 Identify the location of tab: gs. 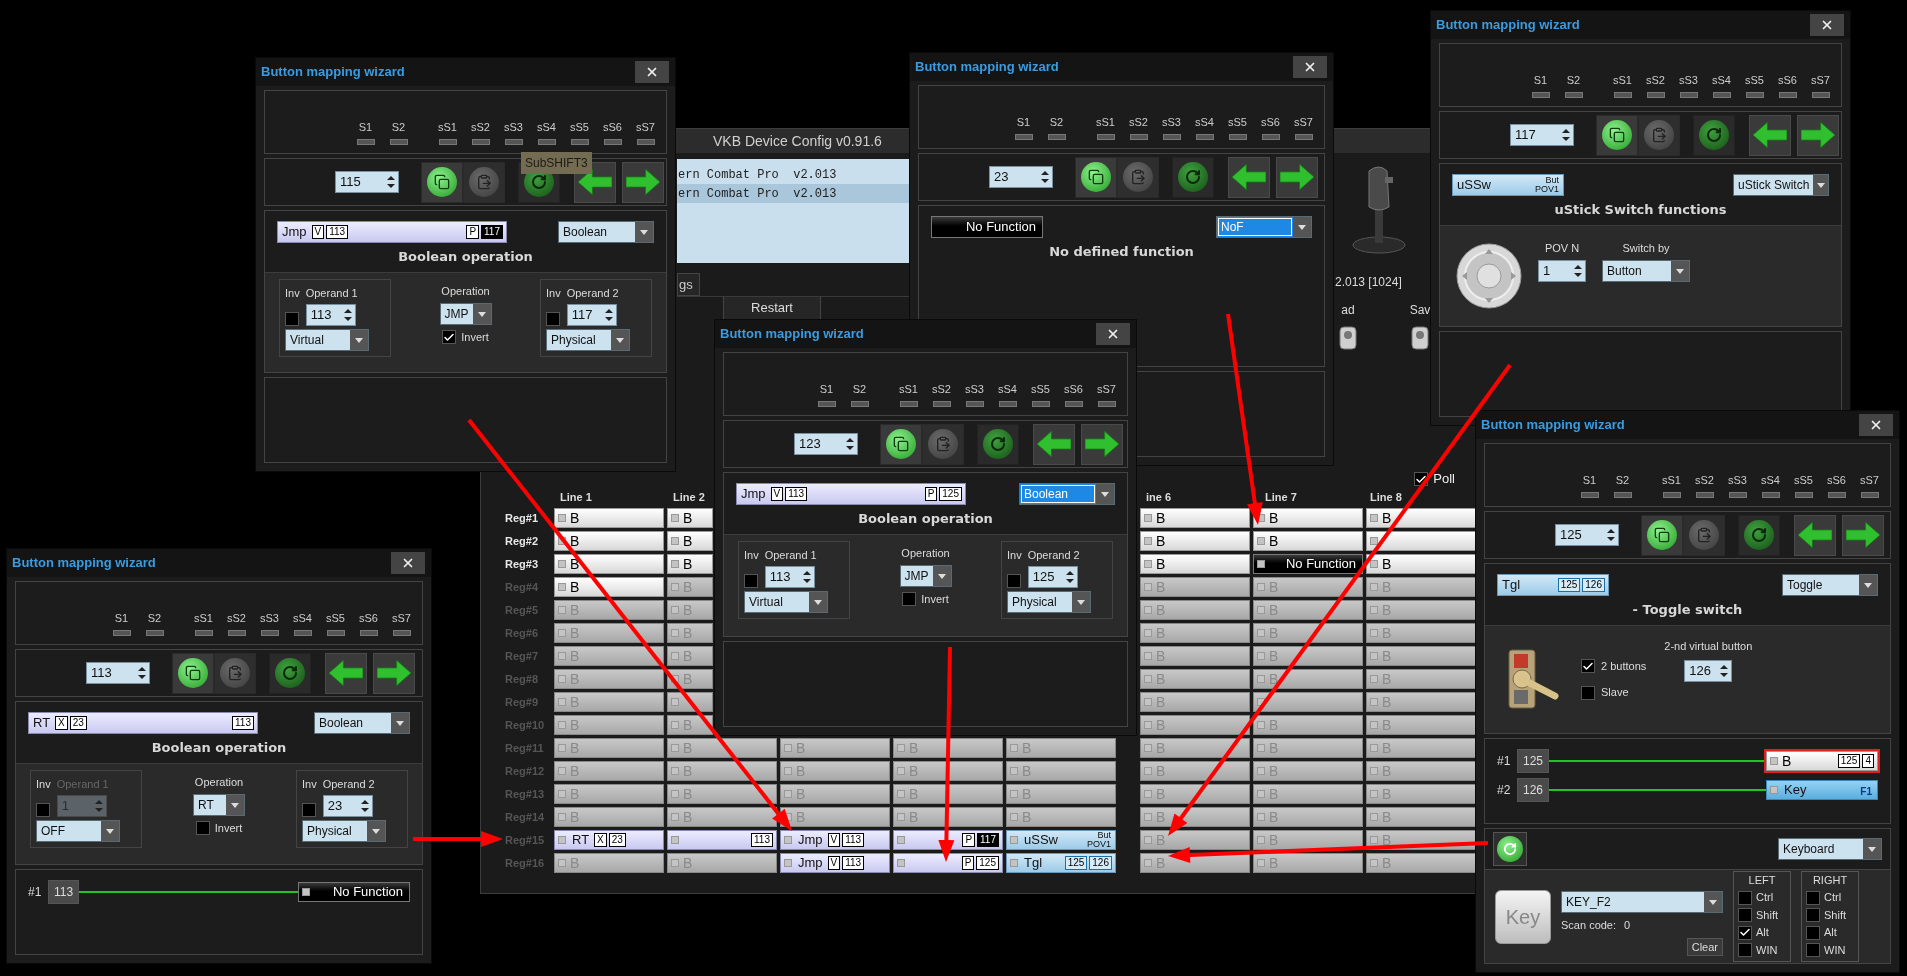
(688, 284).